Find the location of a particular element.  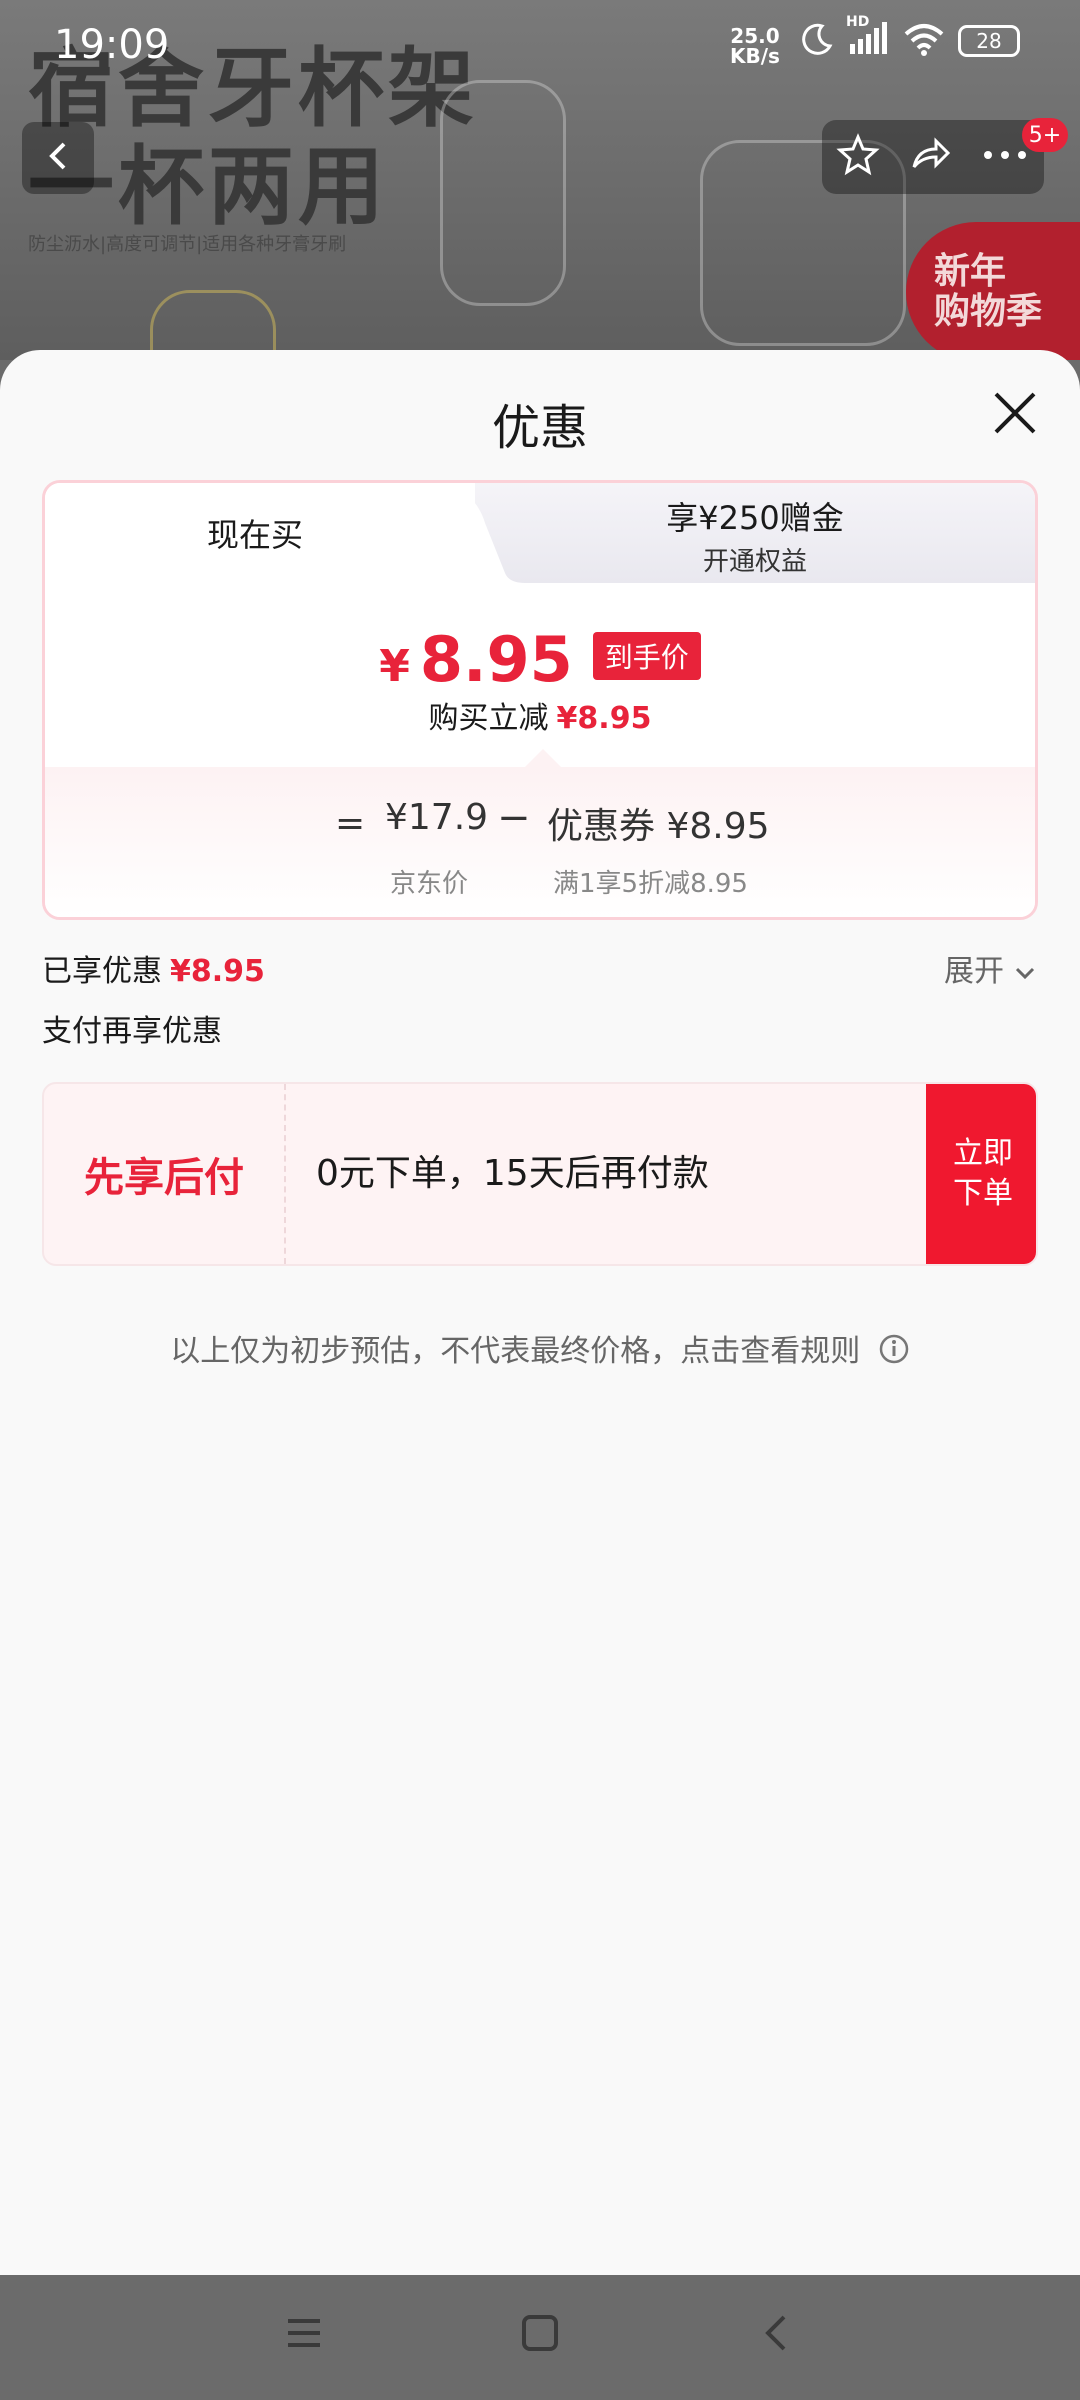

close-icon is located at coordinates (1015, 413).